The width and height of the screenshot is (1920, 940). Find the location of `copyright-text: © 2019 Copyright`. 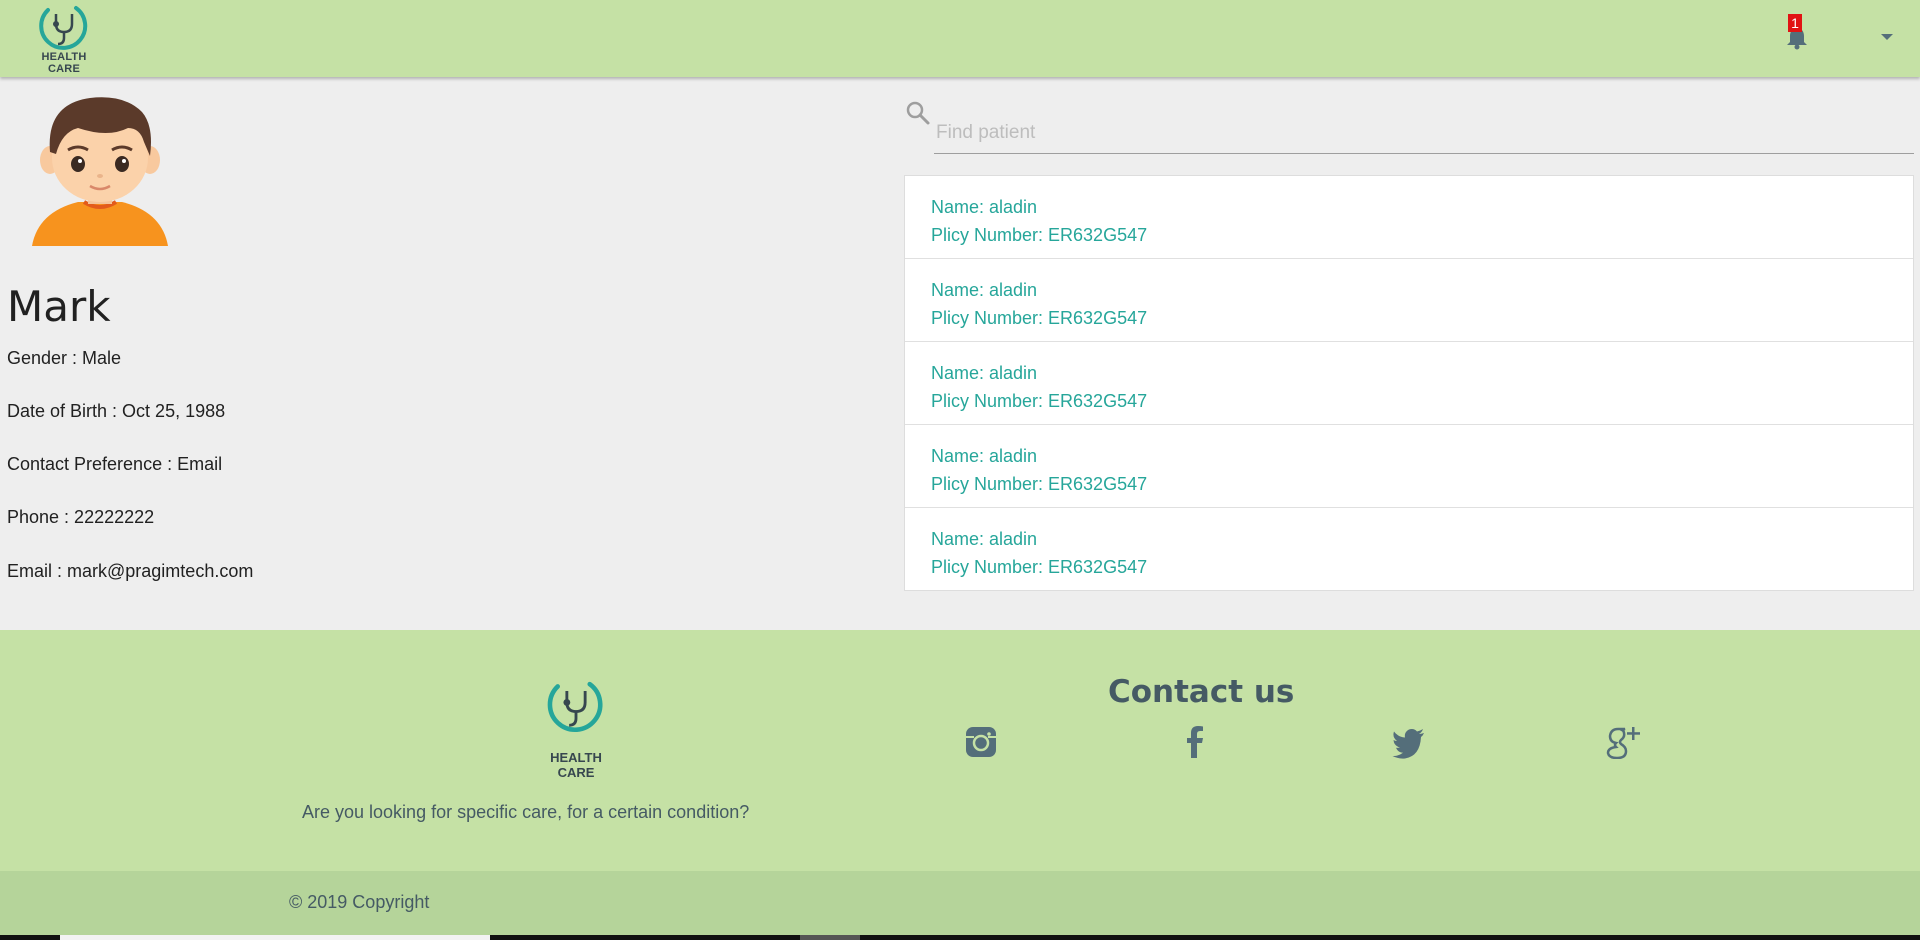

copyright-text: © 2019 Copyright is located at coordinates (359, 902).